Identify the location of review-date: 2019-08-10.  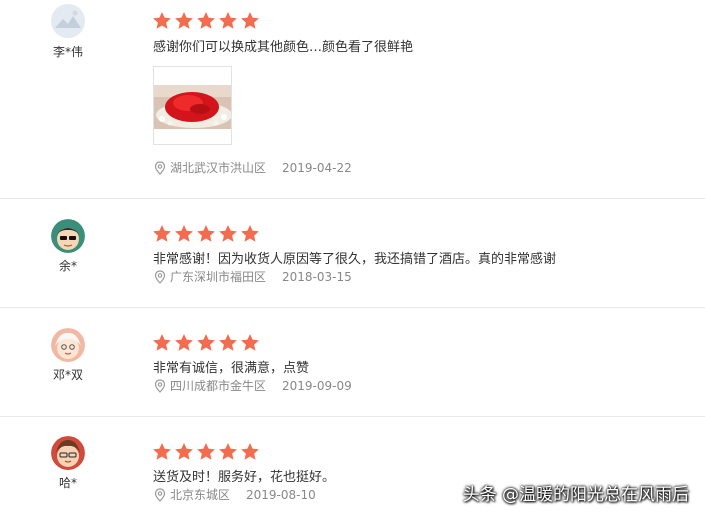
(281, 494).